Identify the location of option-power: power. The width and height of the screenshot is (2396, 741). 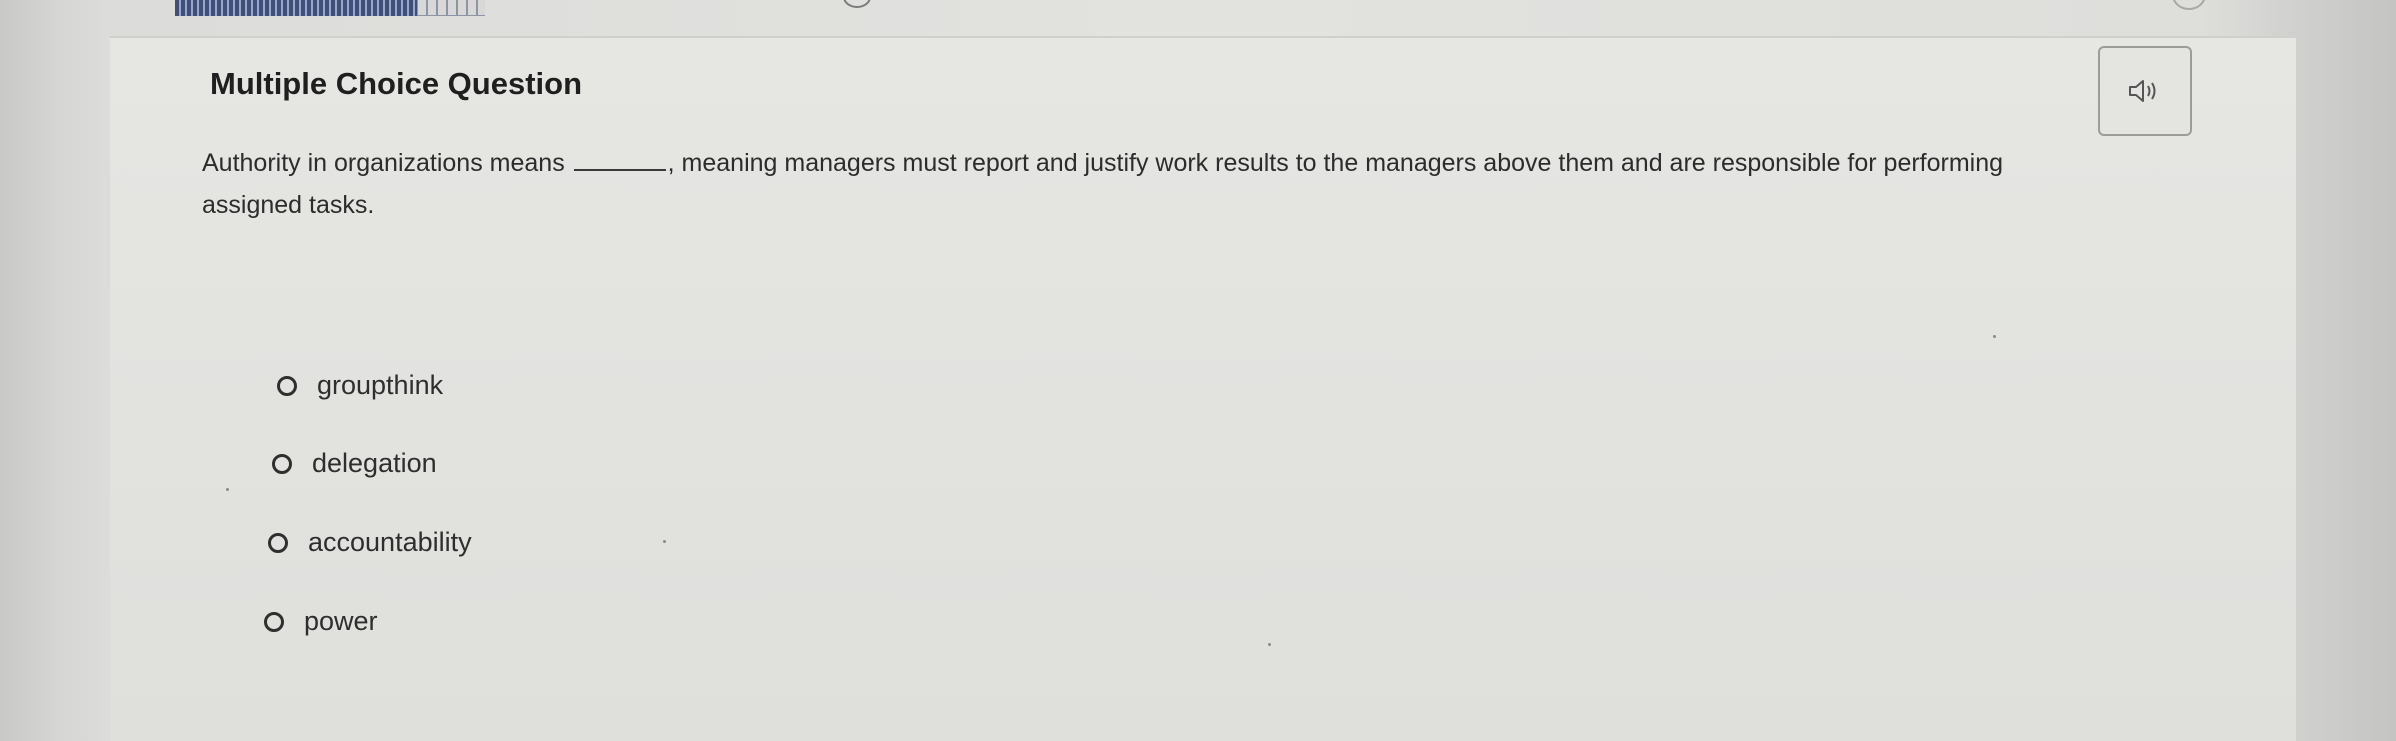
(321, 621).